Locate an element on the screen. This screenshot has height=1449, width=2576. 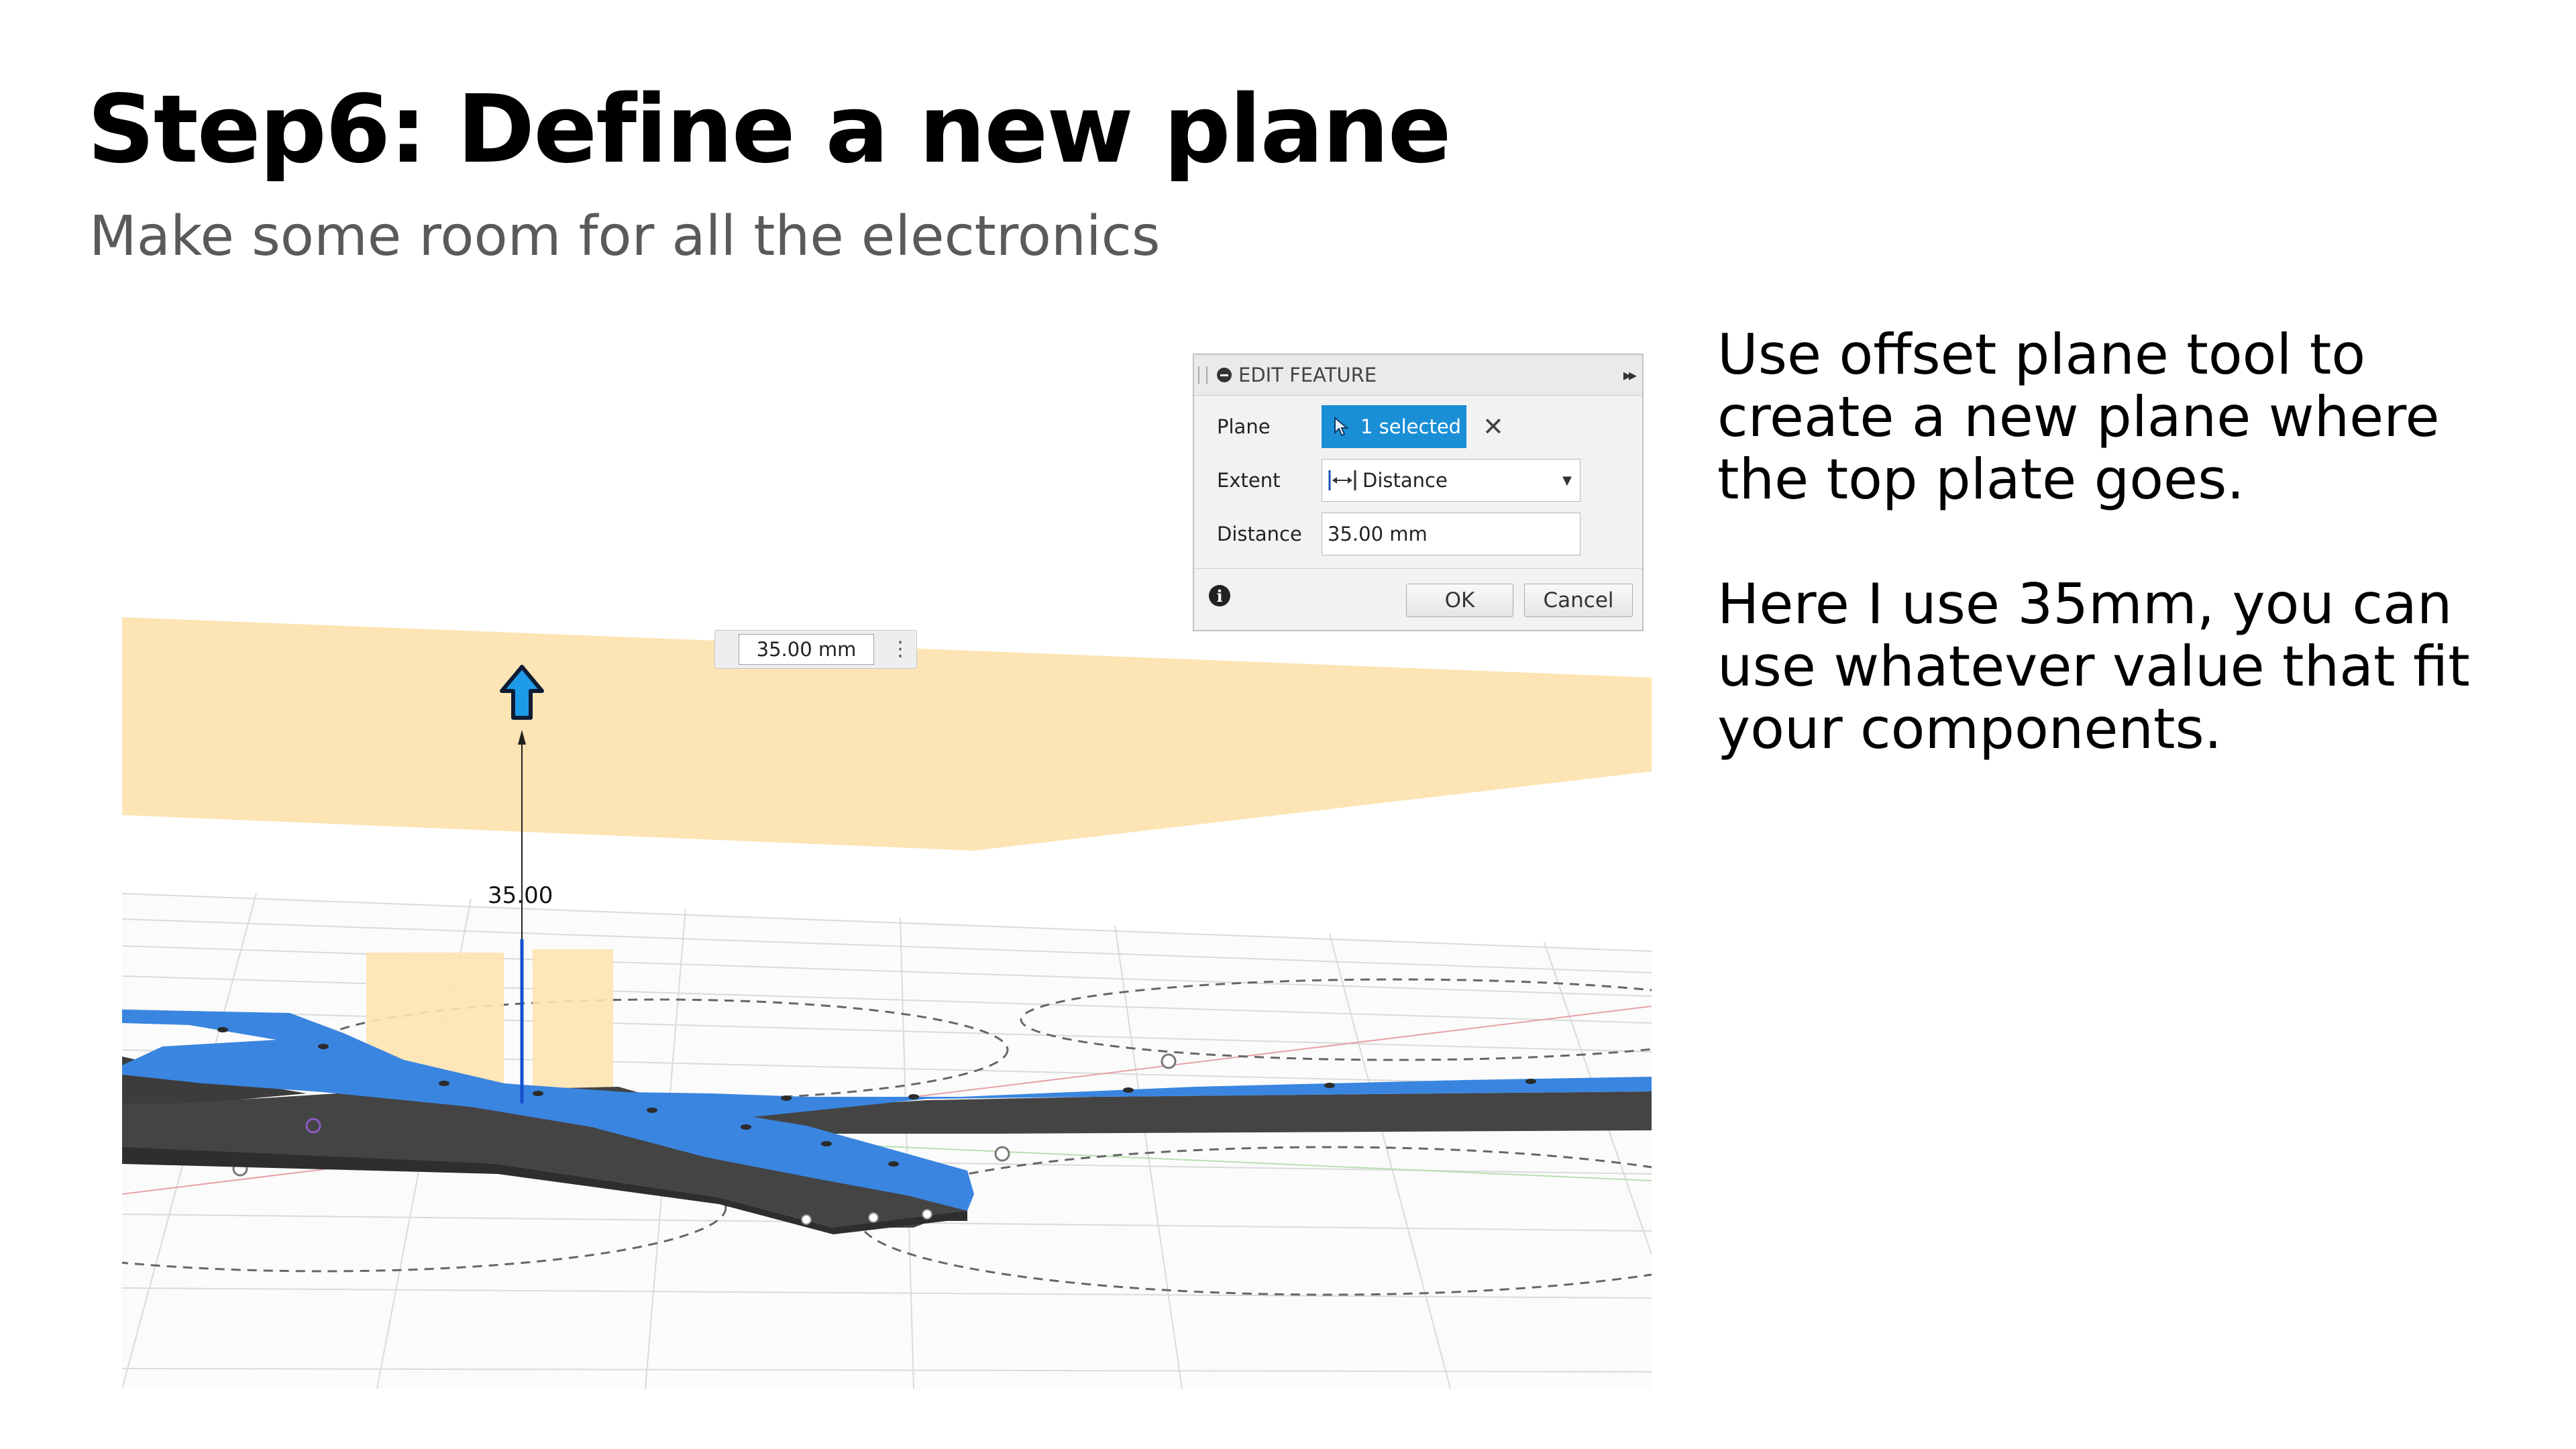
plane-select-label: 1 selected is located at coordinates (1411, 426).